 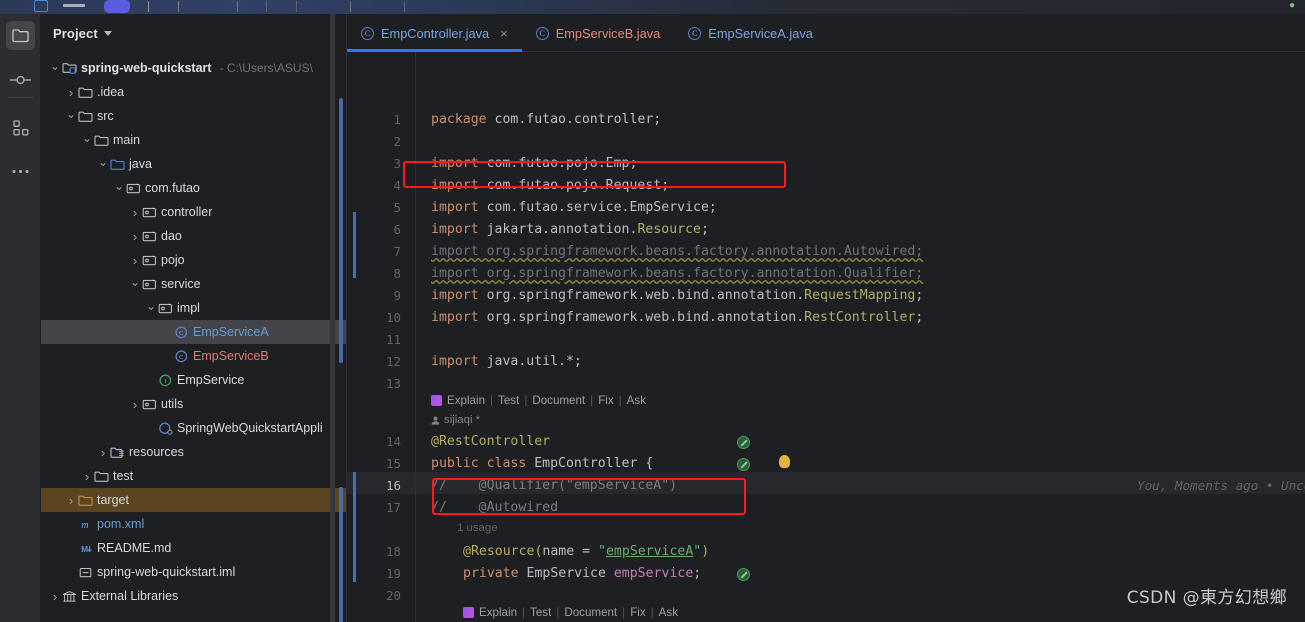 What do you see at coordinates (117, 6) in the screenshot?
I see `run-config-chip` at bounding box center [117, 6].